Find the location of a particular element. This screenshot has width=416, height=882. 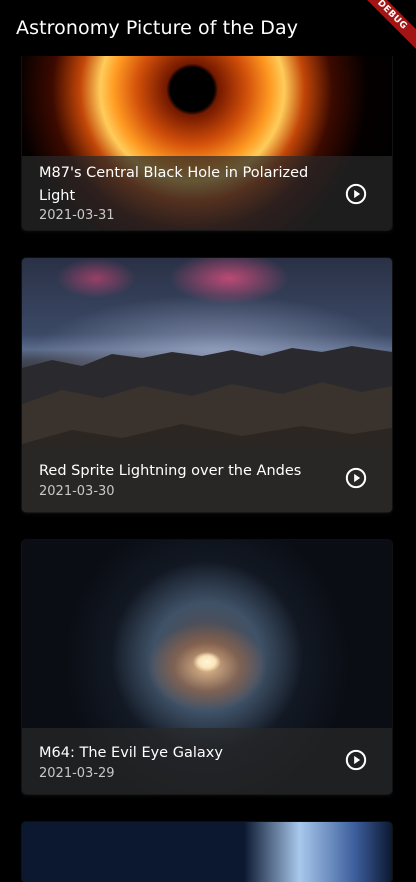

card-date: 2021-03-30 is located at coordinates (77, 491).